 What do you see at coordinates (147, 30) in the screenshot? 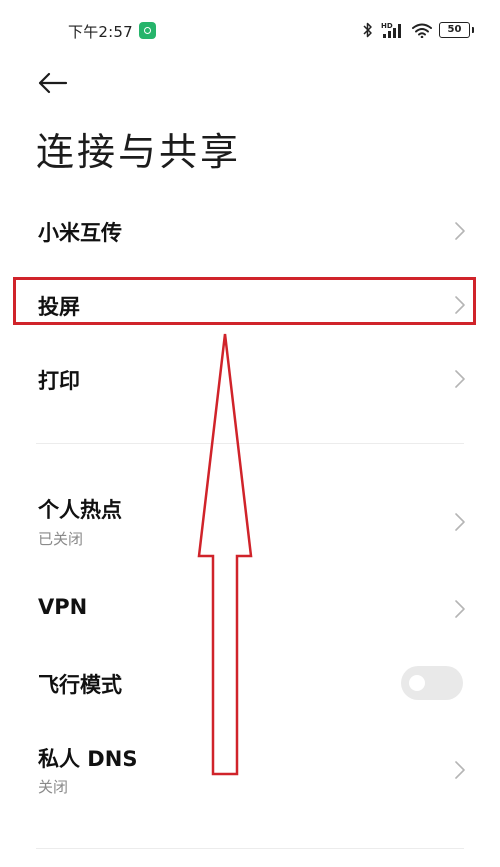
I see `app-notification-icon` at bounding box center [147, 30].